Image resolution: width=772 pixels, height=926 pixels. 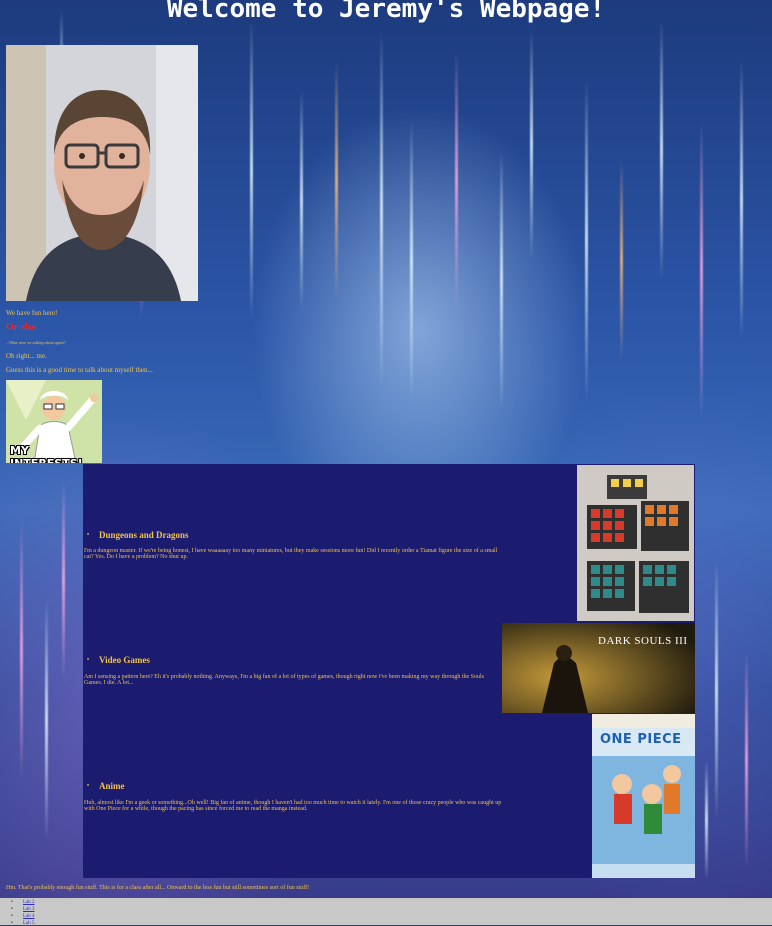 What do you see at coordinates (36, 342) in the screenshot?
I see `intro-line-aside: ...What were we talking about again?` at bounding box center [36, 342].